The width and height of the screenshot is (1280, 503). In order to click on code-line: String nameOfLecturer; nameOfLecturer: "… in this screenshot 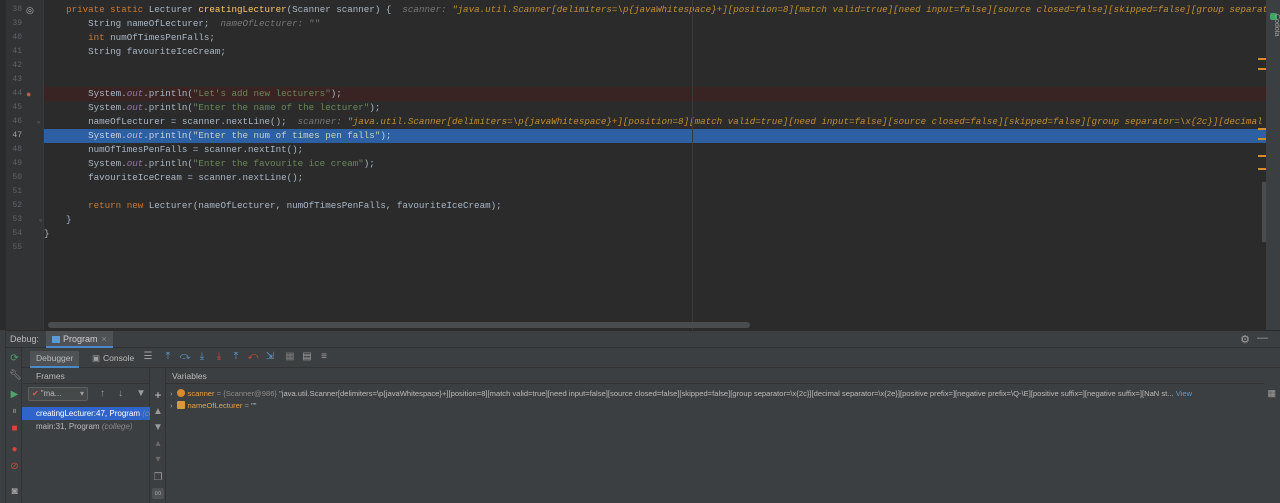, I will do `click(655, 24)`.